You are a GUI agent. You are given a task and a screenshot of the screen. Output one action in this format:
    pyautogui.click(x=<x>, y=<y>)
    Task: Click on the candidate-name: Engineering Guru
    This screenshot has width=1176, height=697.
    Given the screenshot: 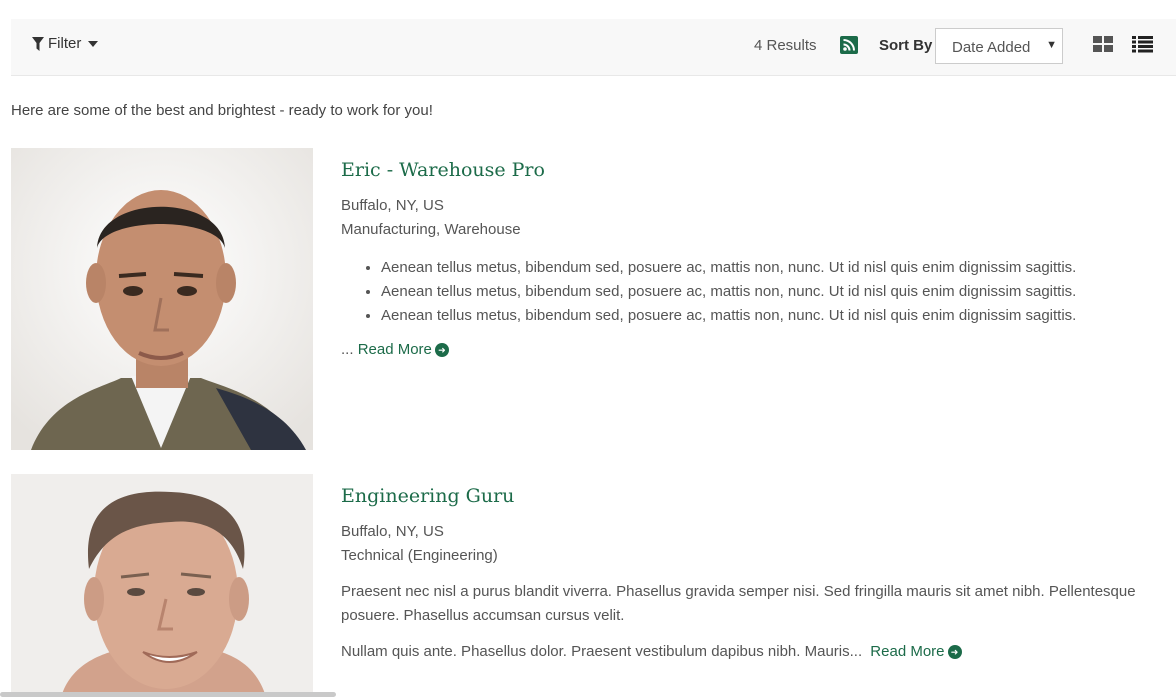 What is the action you would take?
    pyautogui.click(x=427, y=496)
    